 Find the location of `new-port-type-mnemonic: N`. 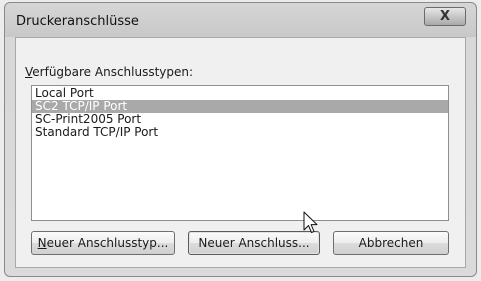

new-port-type-mnemonic: N is located at coordinates (42, 243).